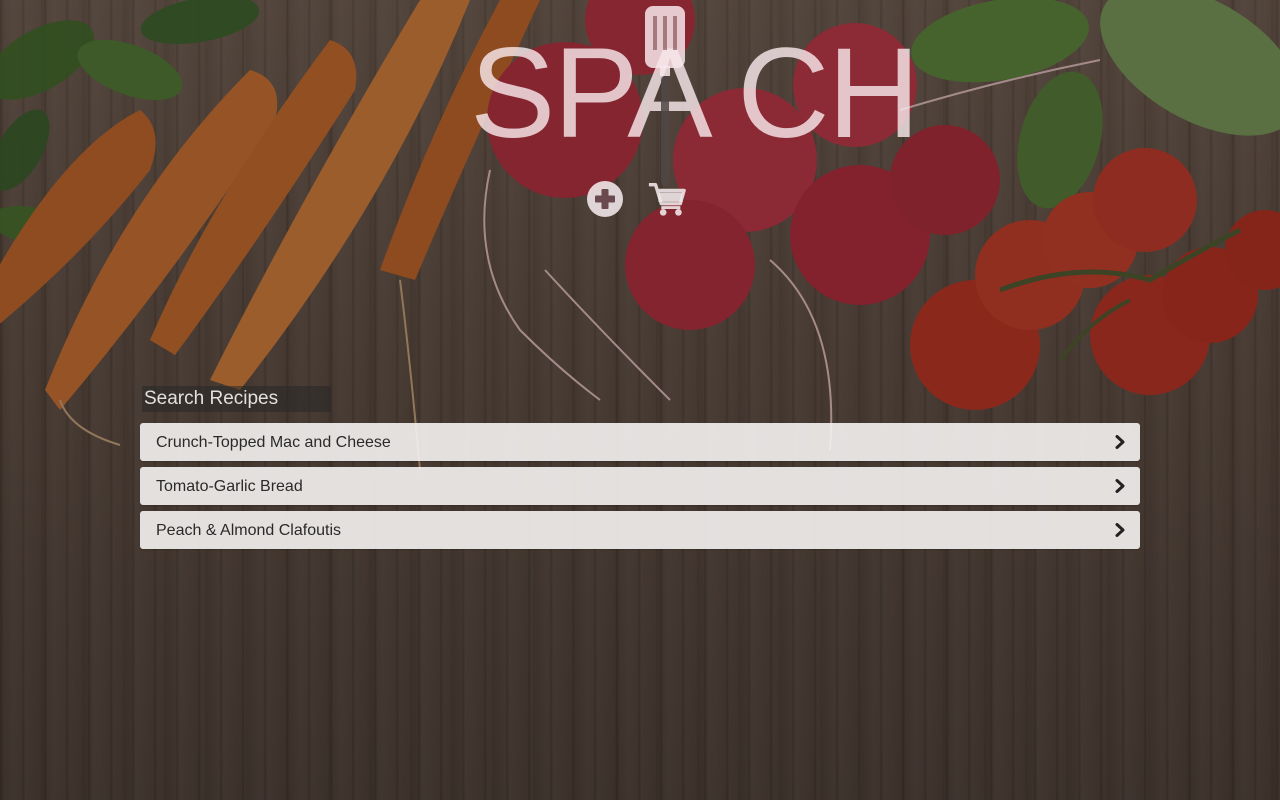 This screenshot has height=800, width=1280. I want to click on recipe-list-item: Crunch-Topped Mac and Cheese, so click(640, 442).